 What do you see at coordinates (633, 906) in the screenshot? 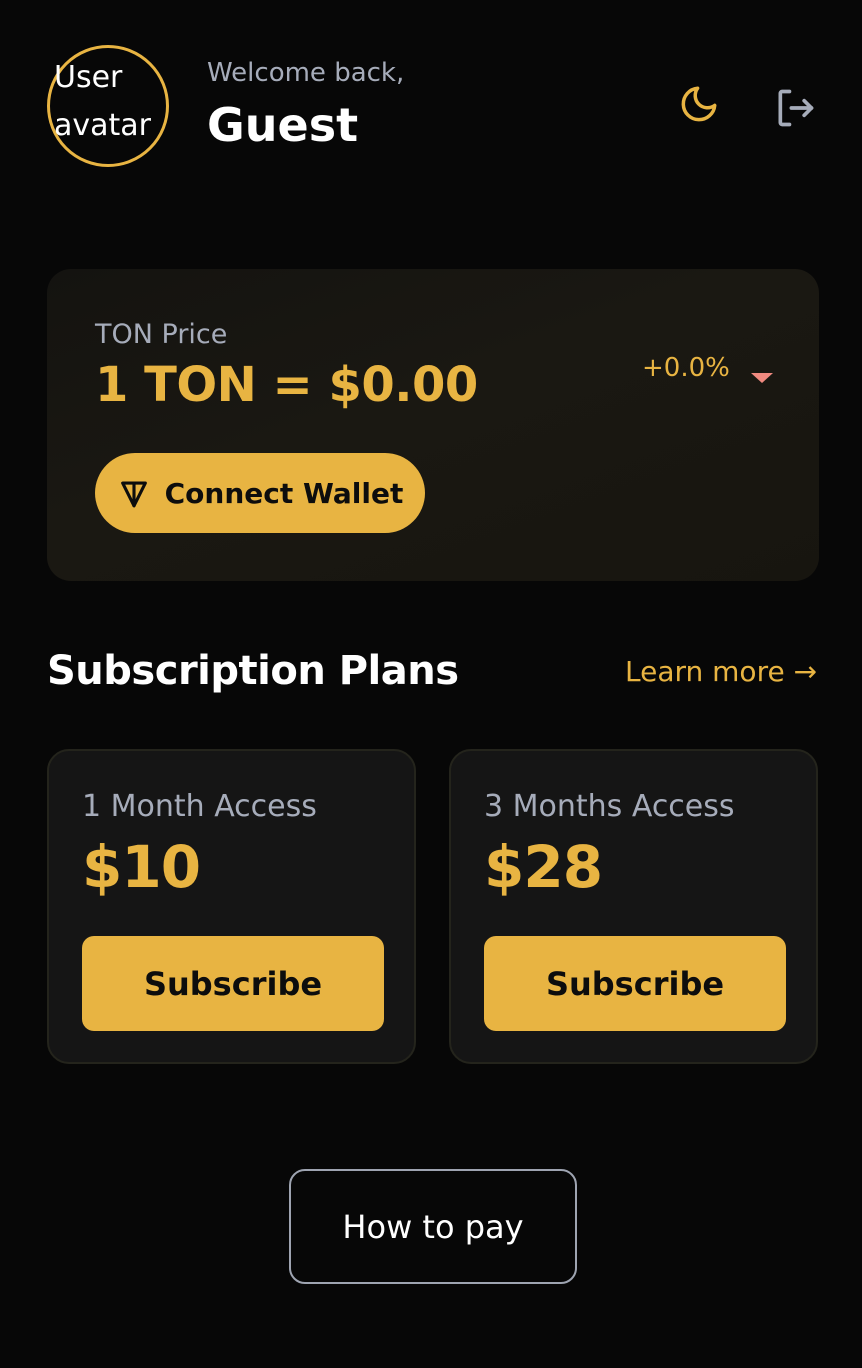
I see `plan-card: 3 Months Access $28 Subscribe` at bounding box center [633, 906].